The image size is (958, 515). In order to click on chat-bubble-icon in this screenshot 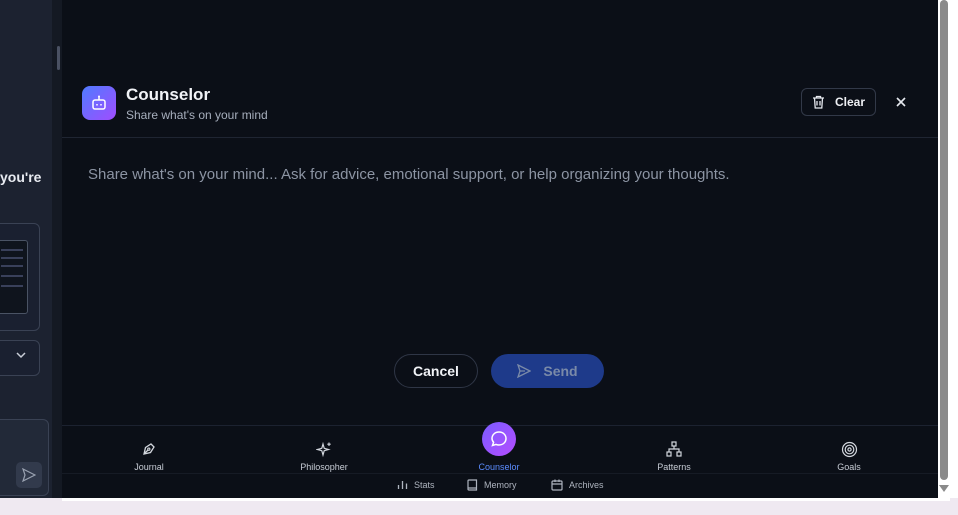, I will do `click(499, 439)`.